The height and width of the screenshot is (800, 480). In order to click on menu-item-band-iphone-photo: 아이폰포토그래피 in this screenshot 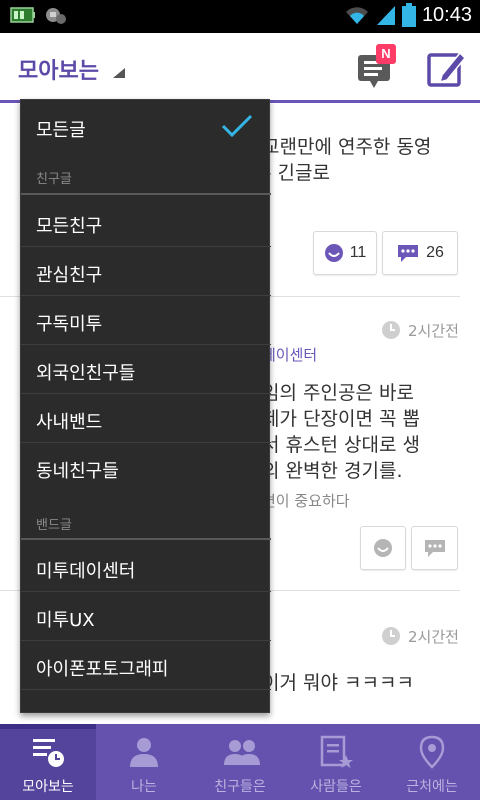, I will do `click(146, 665)`.